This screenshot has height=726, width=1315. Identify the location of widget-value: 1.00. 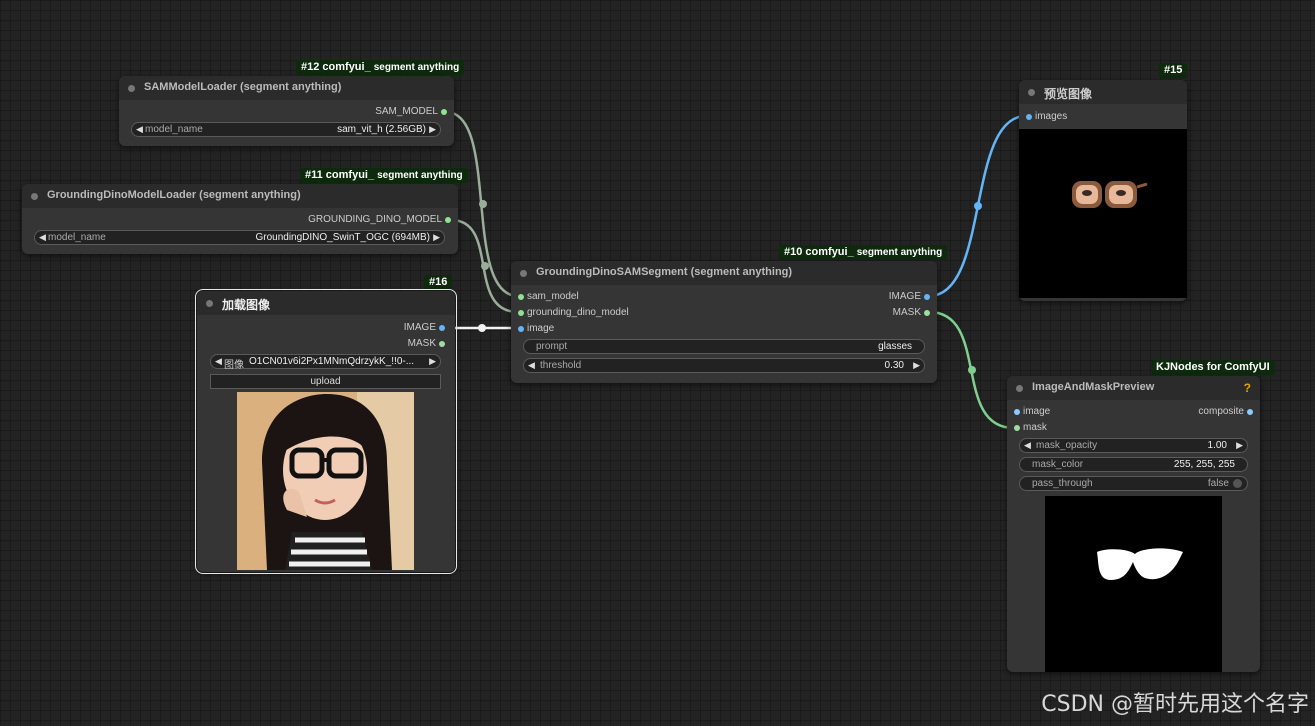
(1217, 445).